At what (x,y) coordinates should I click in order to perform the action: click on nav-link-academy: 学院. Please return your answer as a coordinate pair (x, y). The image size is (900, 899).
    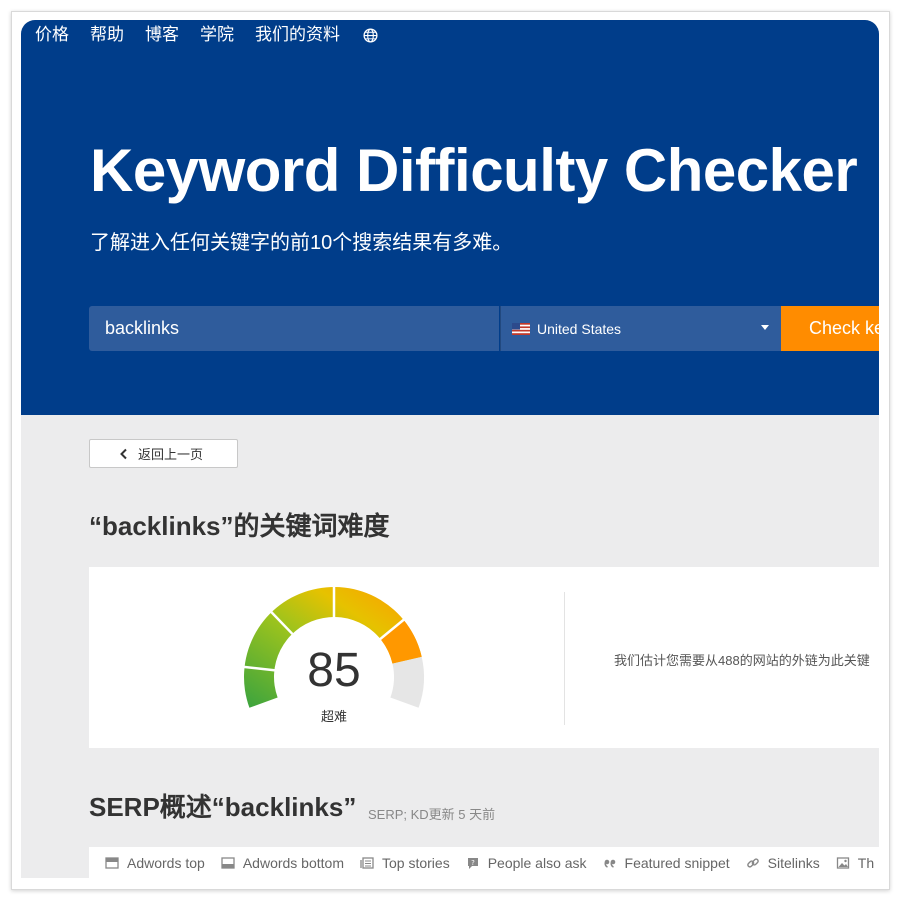
    Looking at the image, I should click on (217, 35).